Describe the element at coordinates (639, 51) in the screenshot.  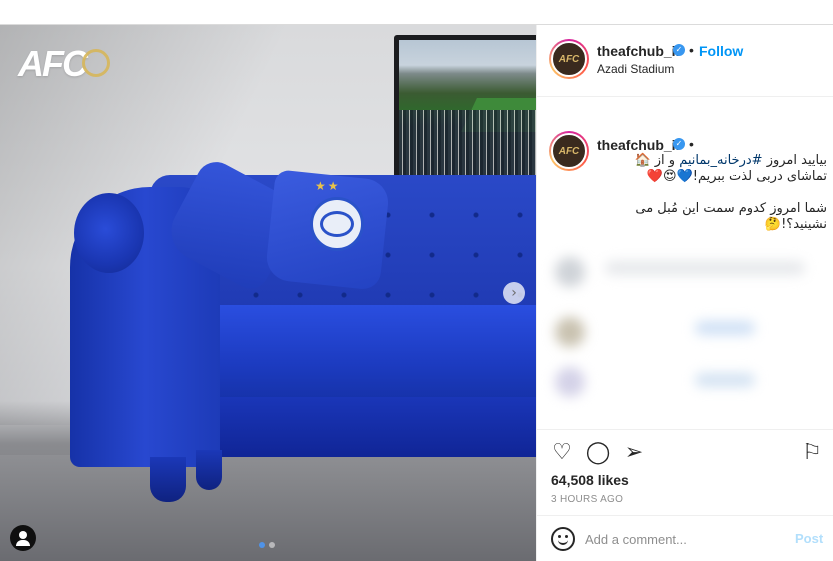
I see `username-link: theafchub_ir` at that location.